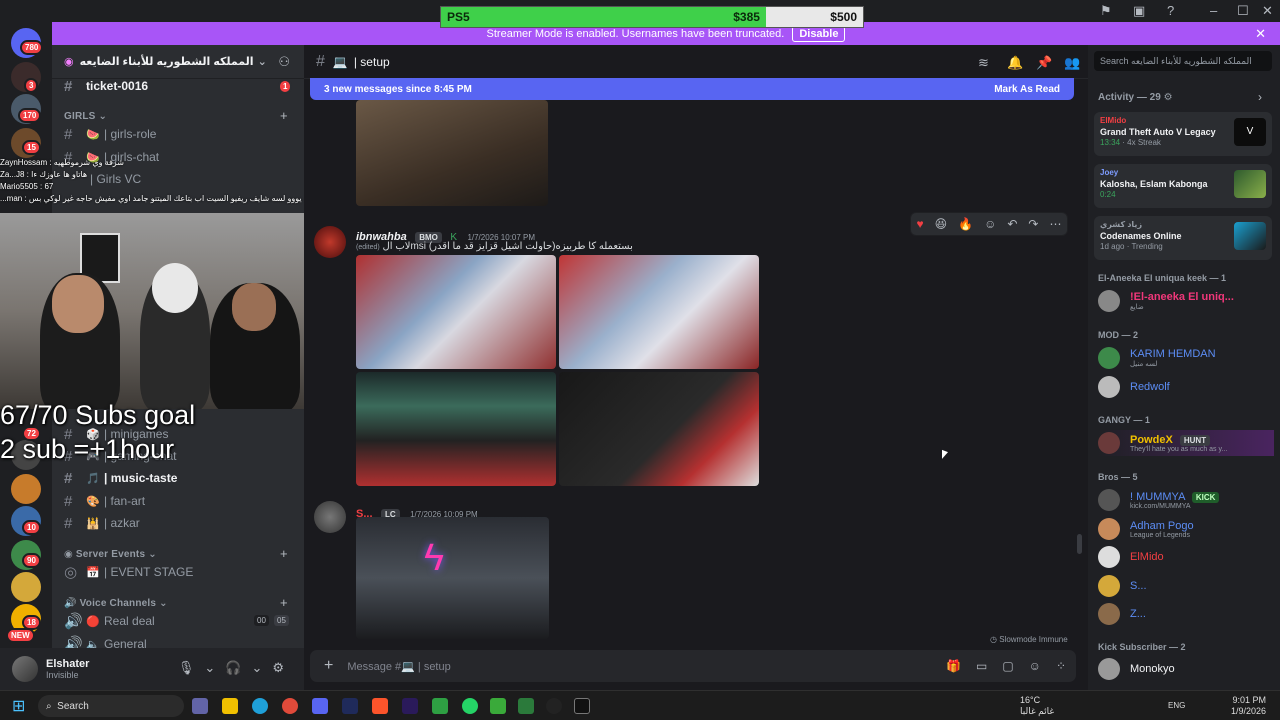 This screenshot has height=720, width=1280. I want to click on category-voice: 🔊 Voice Channels ⌄, so click(116, 603).